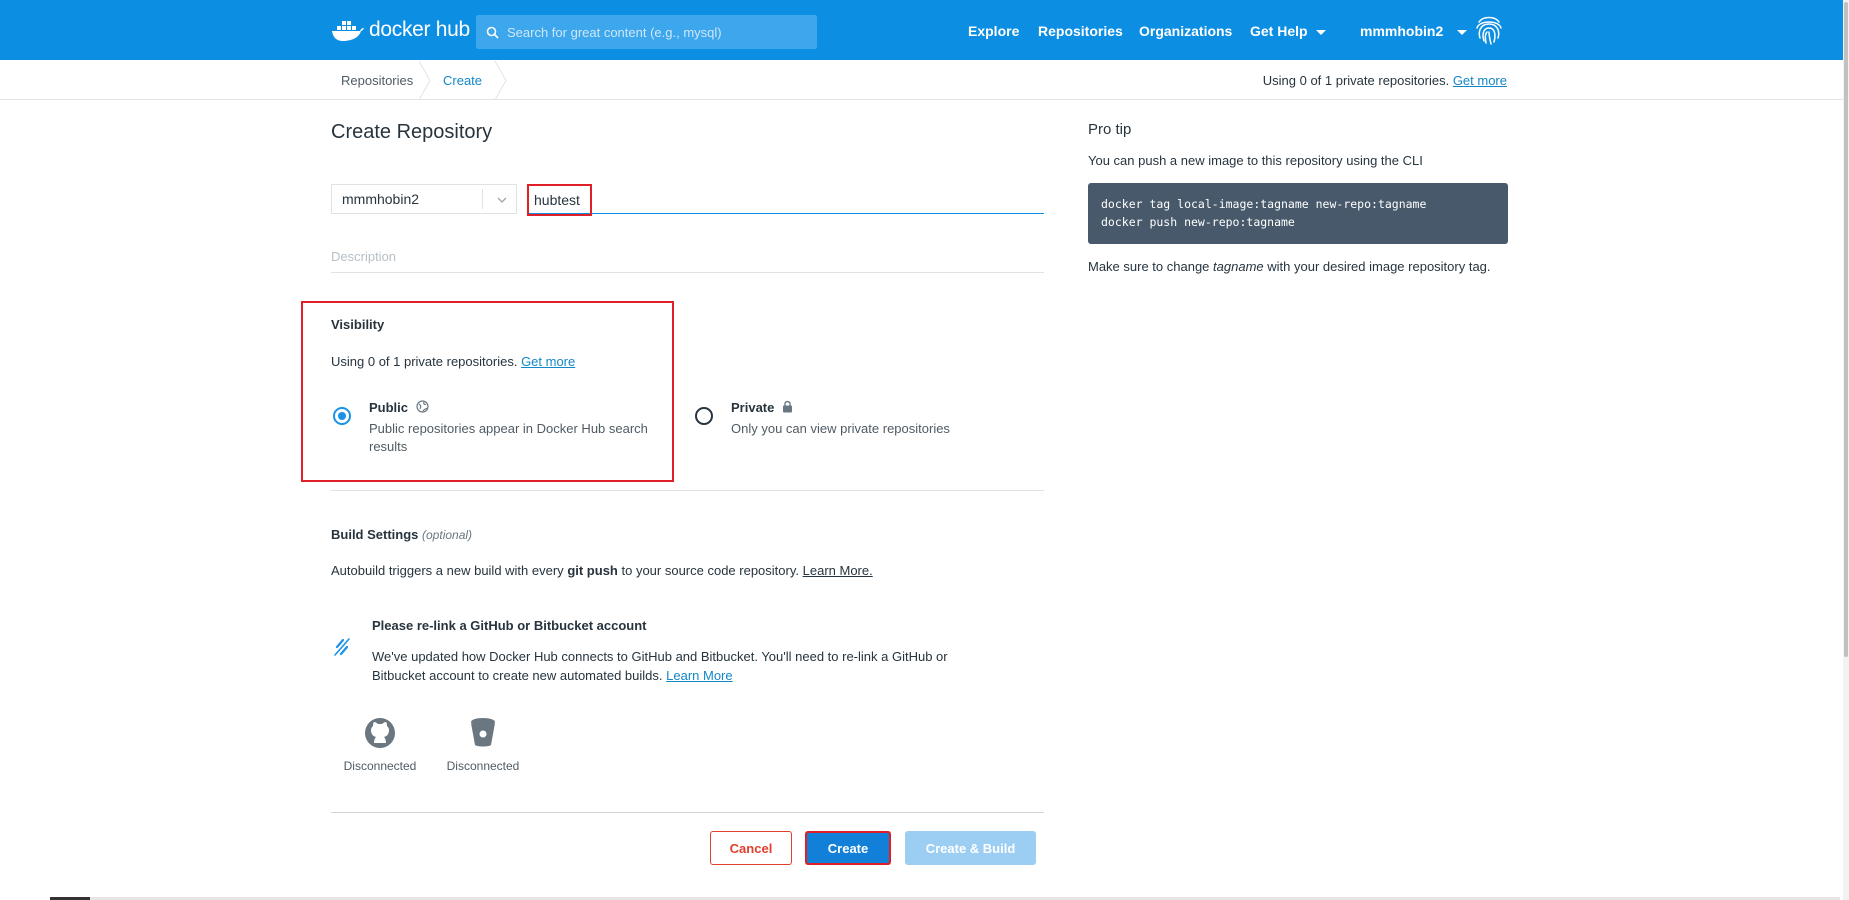  Describe the element at coordinates (342, 416) in the screenshot. I see `public-radio` at that location.